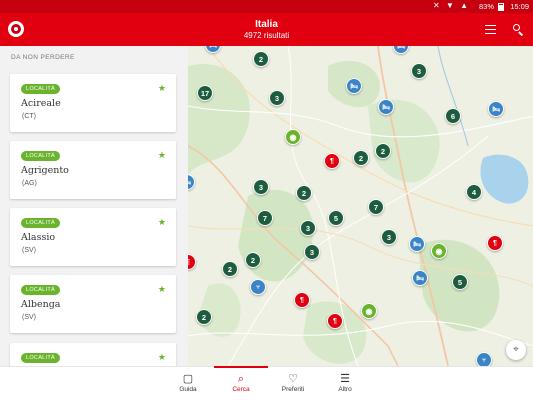 The width and height of the screenshot is (533, 400). What do you see at coordinates (93, 354) in the screenshot?
I see `list-item-card: LOCALITÀ ★` at bounding box center [93, 354].